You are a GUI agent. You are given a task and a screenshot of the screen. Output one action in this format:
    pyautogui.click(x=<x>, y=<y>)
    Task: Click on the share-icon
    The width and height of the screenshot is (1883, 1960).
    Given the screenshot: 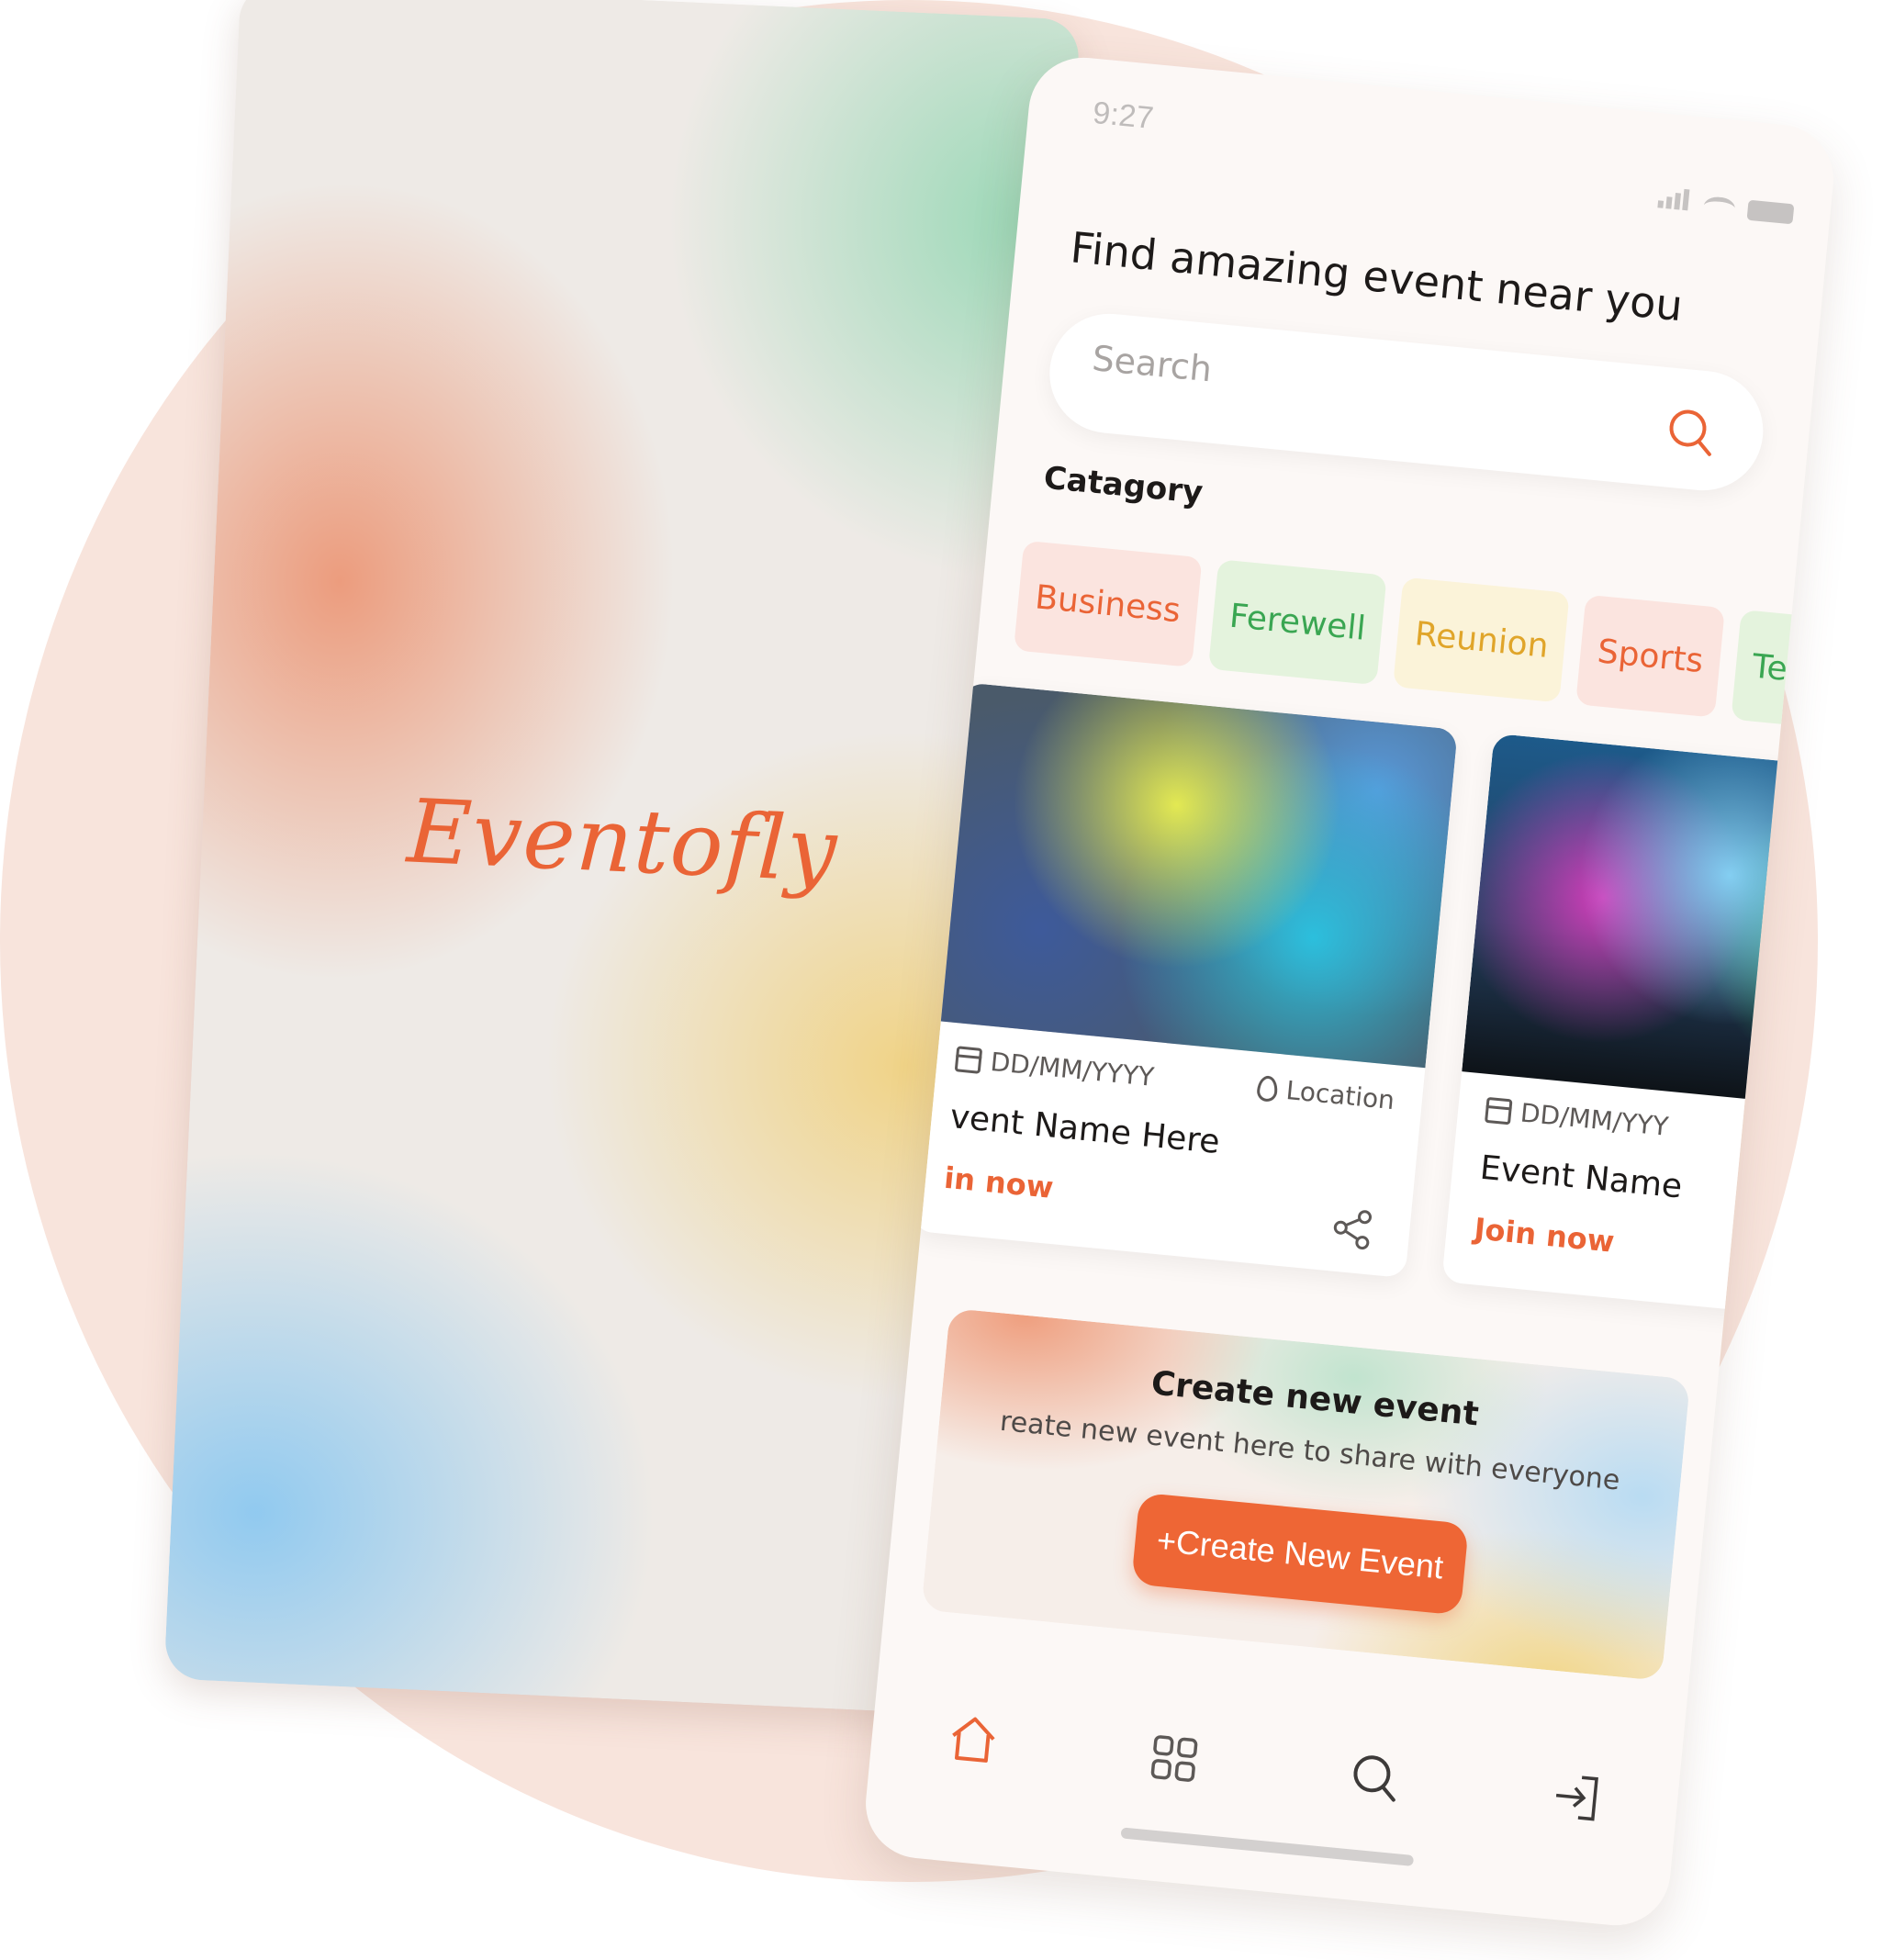 What is the action you would take?
    pyautogui.click(x=1352, y=1228)
    